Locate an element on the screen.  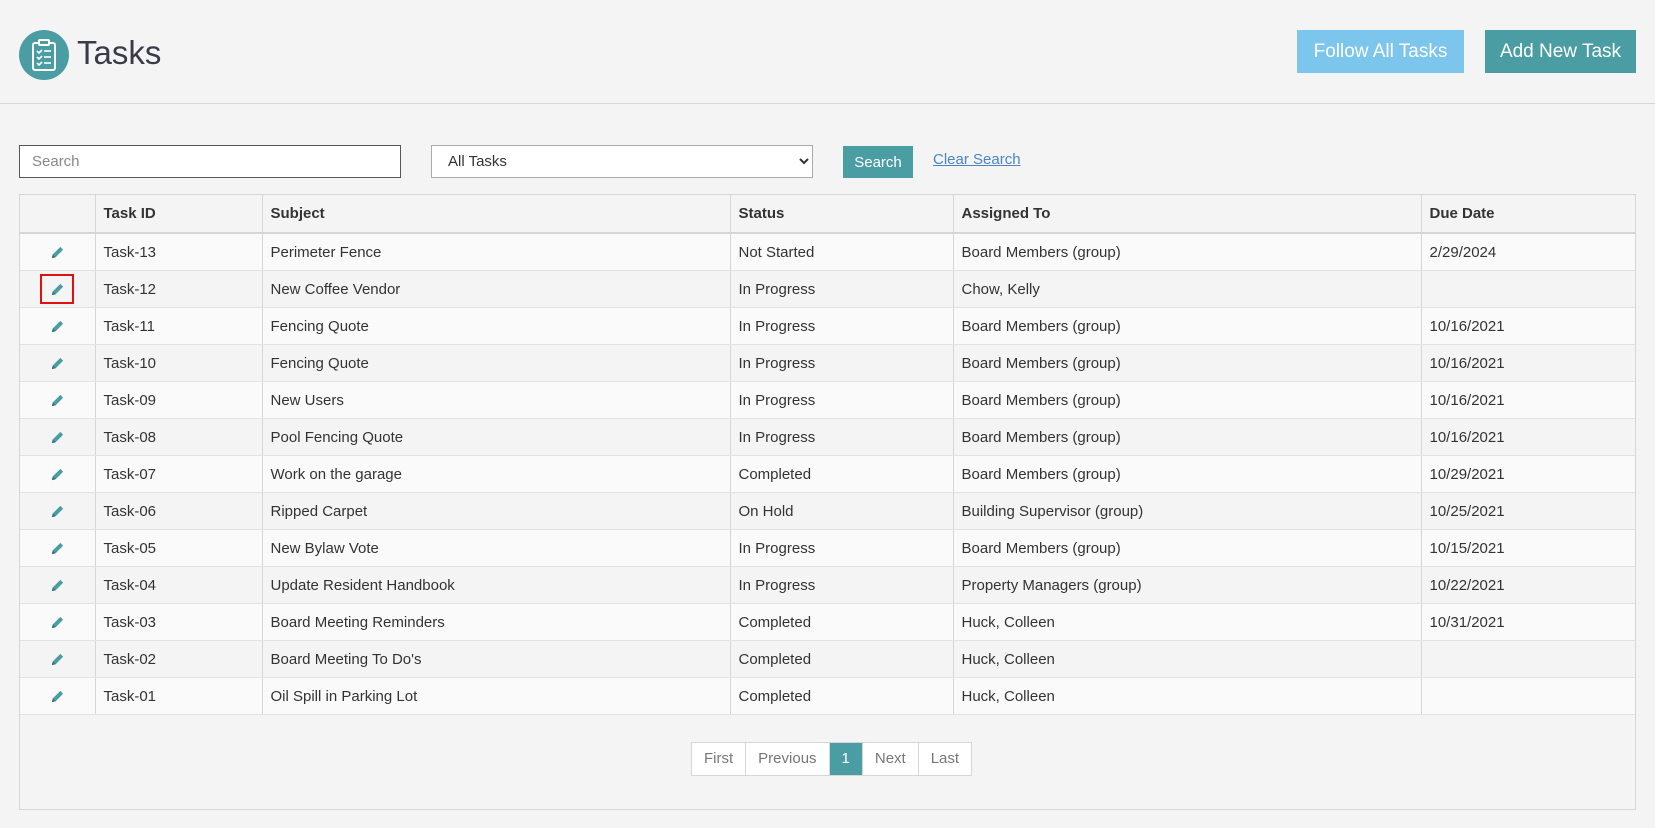
cell-task-id: Task-01 is located at coordinates (179, 696).